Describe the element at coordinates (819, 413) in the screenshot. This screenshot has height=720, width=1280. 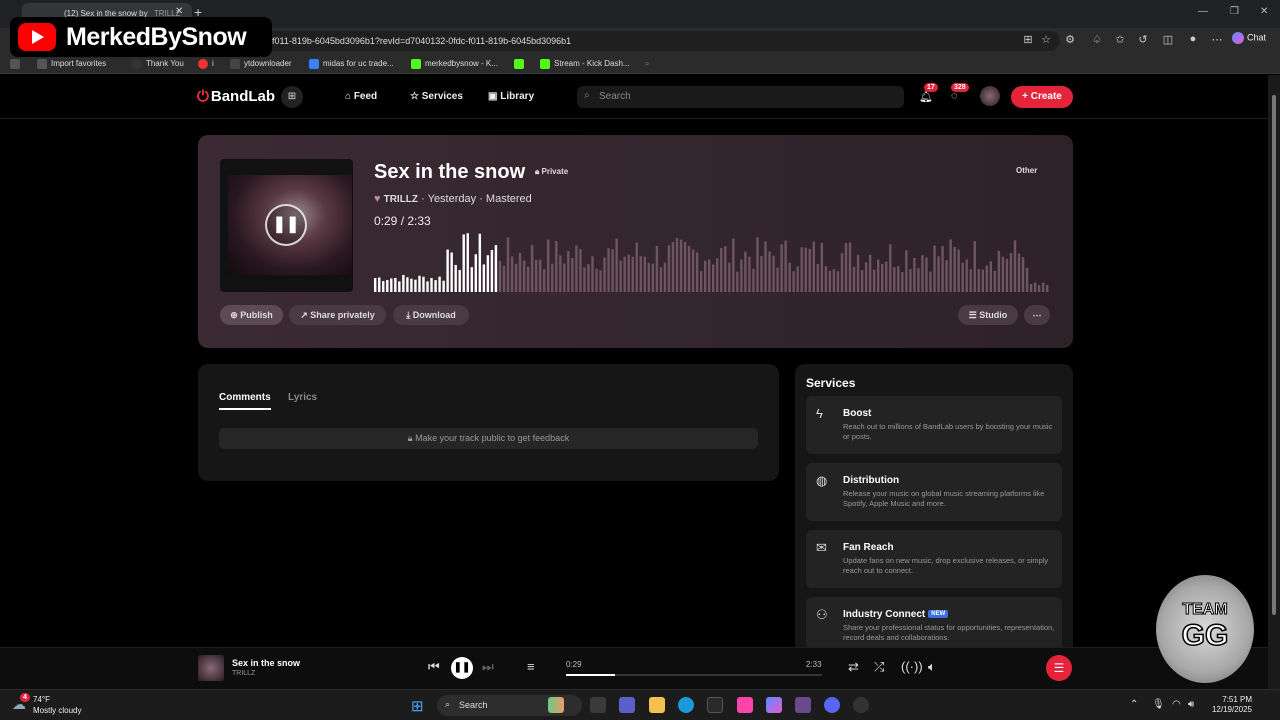
I see `bolt-icon: ϟ` at that location.